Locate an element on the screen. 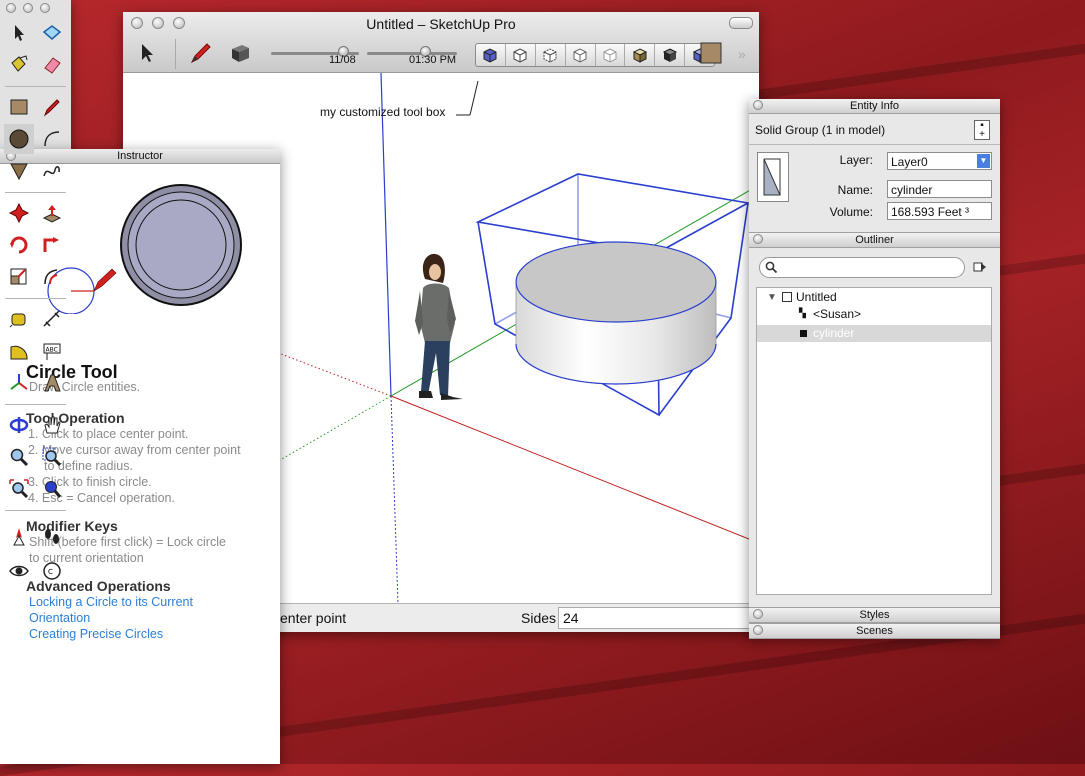  name-label: Name: is located at coordinates (855, 190).